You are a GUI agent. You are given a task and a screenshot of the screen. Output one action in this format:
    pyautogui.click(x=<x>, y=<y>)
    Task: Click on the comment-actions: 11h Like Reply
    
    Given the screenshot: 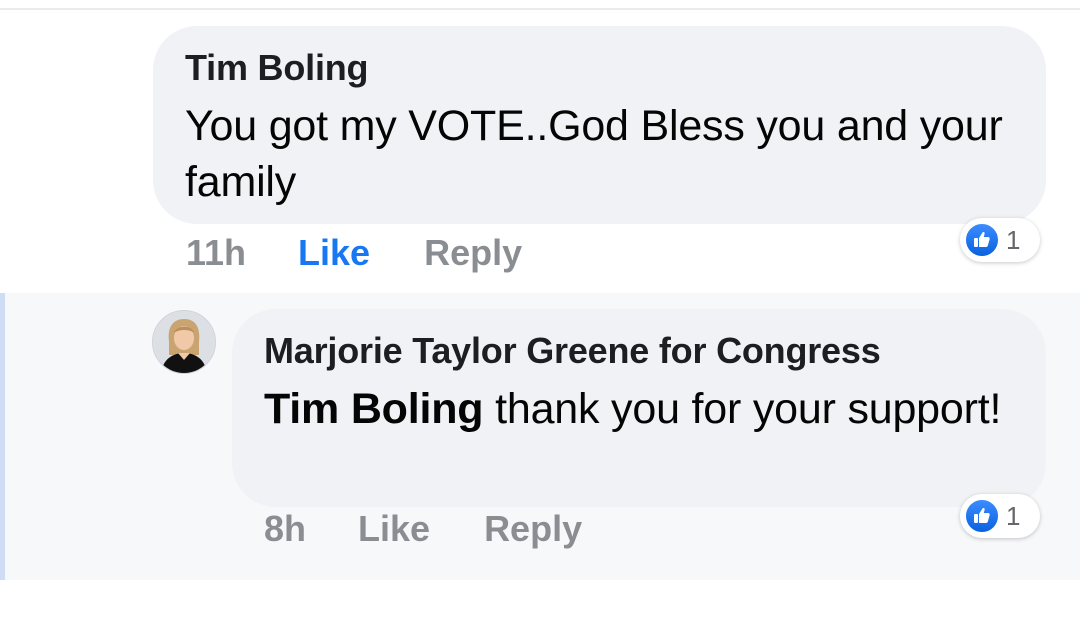 What is the action you would take?
    pyautogui.click(x=354, y=253)
    